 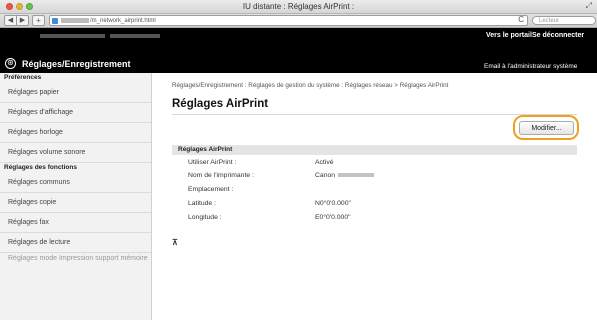 What do you see at coordinates (356, 175) in the screenshot?
I see `printer-model-redacted` at bounding box center [356, 175].